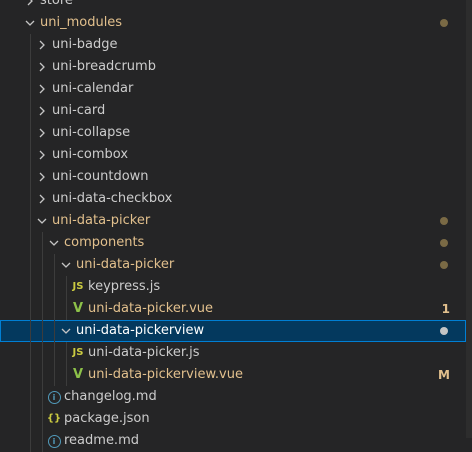 The width and height of the screenshot is (472, 452). I want to click on tree-item-label: uni-data-picker.js, so click(144, 352).